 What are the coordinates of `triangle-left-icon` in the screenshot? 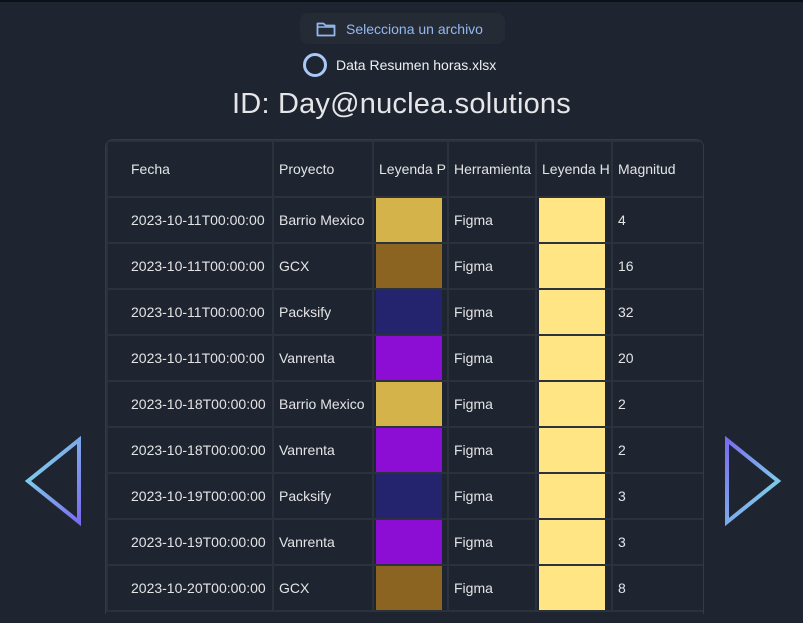 It's located at (52, 481).